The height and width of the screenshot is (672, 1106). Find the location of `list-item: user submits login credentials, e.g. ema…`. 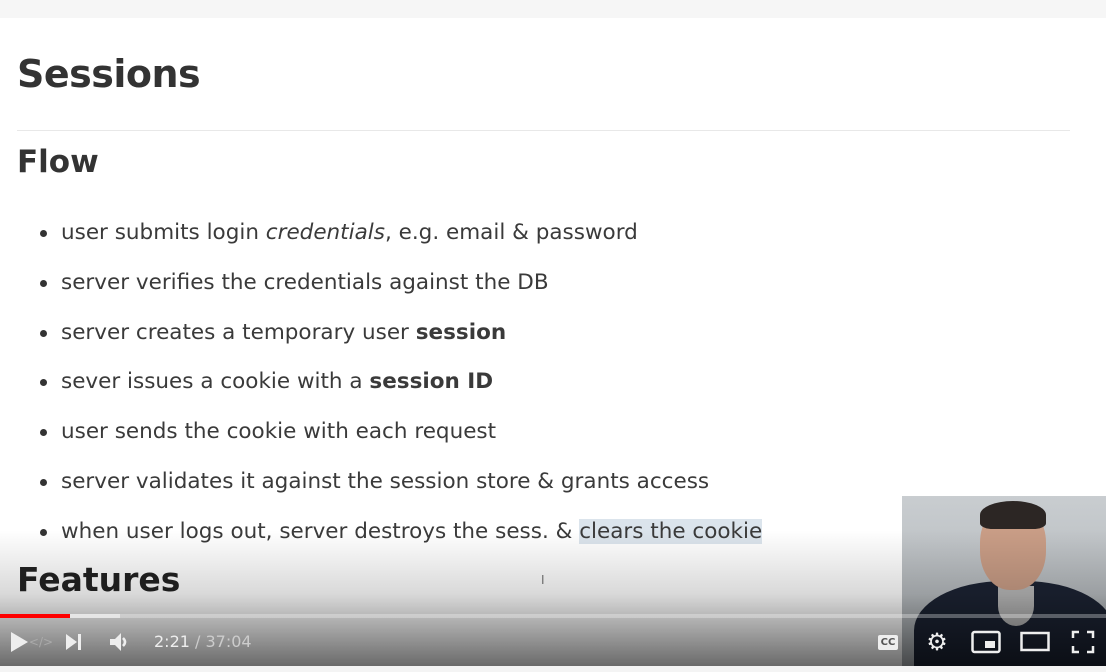

list-item: user submits login credentials, e.g. ema… is located at coordinates (400, 243).